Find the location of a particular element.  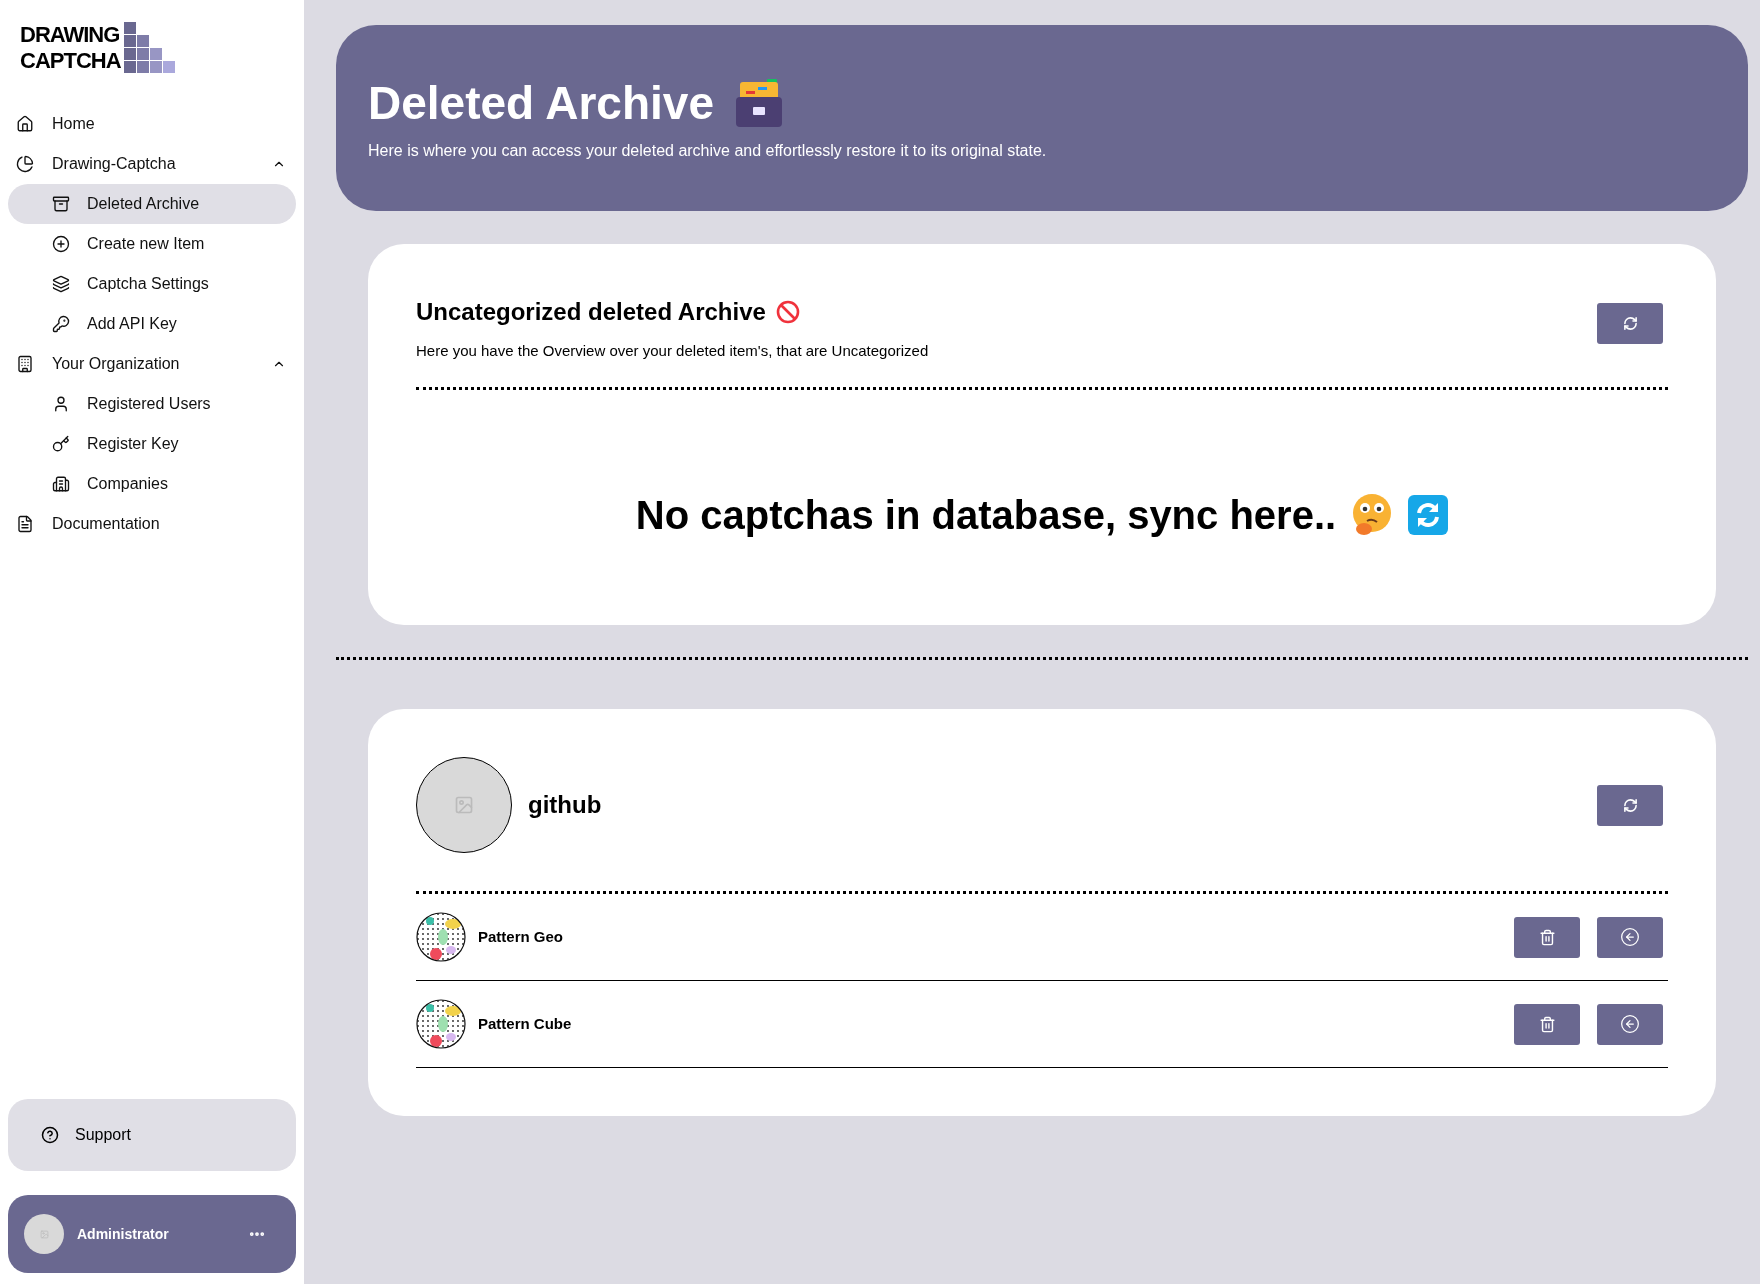

nav-item: Documentation is located at coordinates (152, 524).